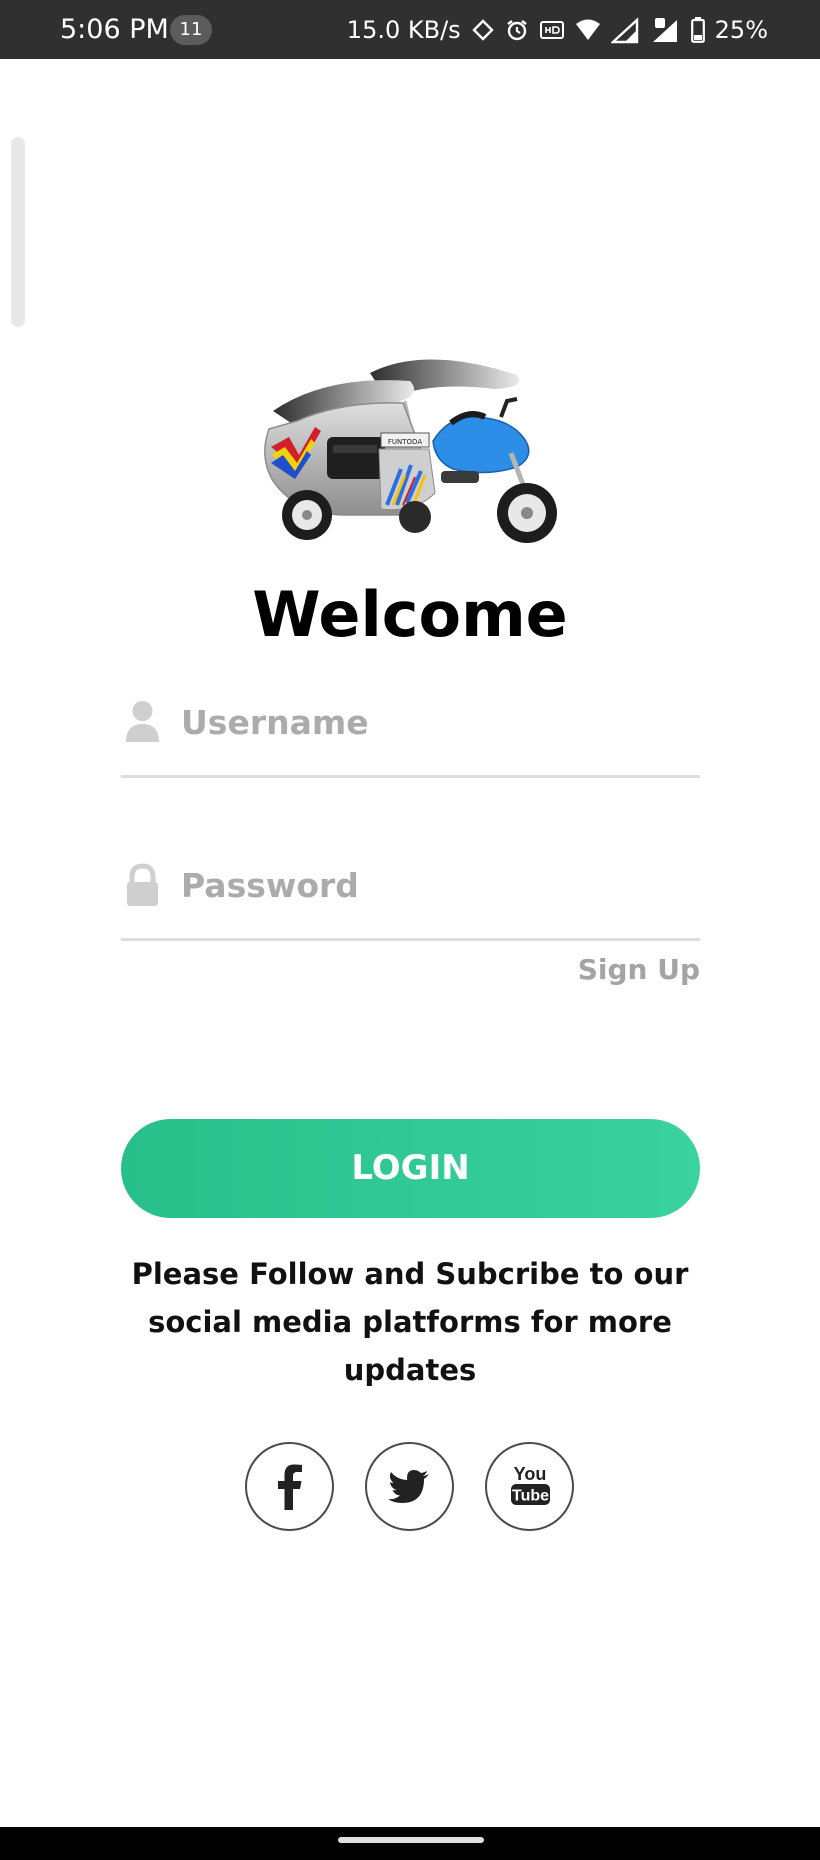 The width and height of the screenshot is (820, 1860). Describe the element at coordinates (142, 885) in the screenshot. I see `lock-icon` at that location.